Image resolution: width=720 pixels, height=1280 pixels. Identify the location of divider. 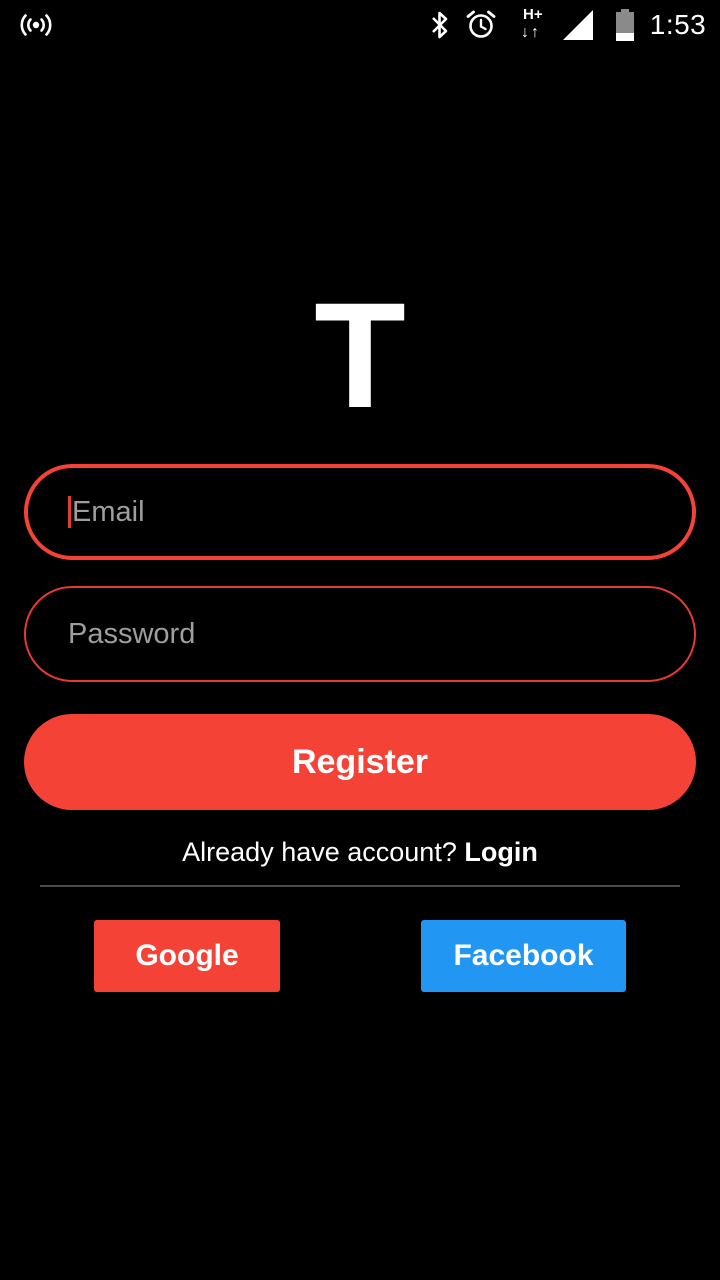
(360, 886).